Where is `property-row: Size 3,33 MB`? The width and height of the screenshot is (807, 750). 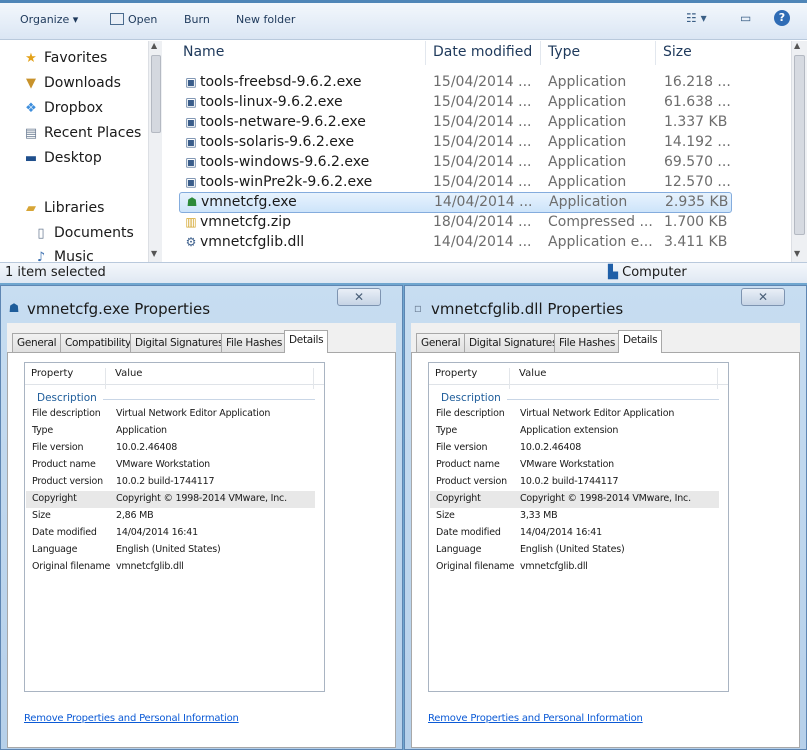 property-row: Size 3,33 MB is located at coordinates (574, 516).